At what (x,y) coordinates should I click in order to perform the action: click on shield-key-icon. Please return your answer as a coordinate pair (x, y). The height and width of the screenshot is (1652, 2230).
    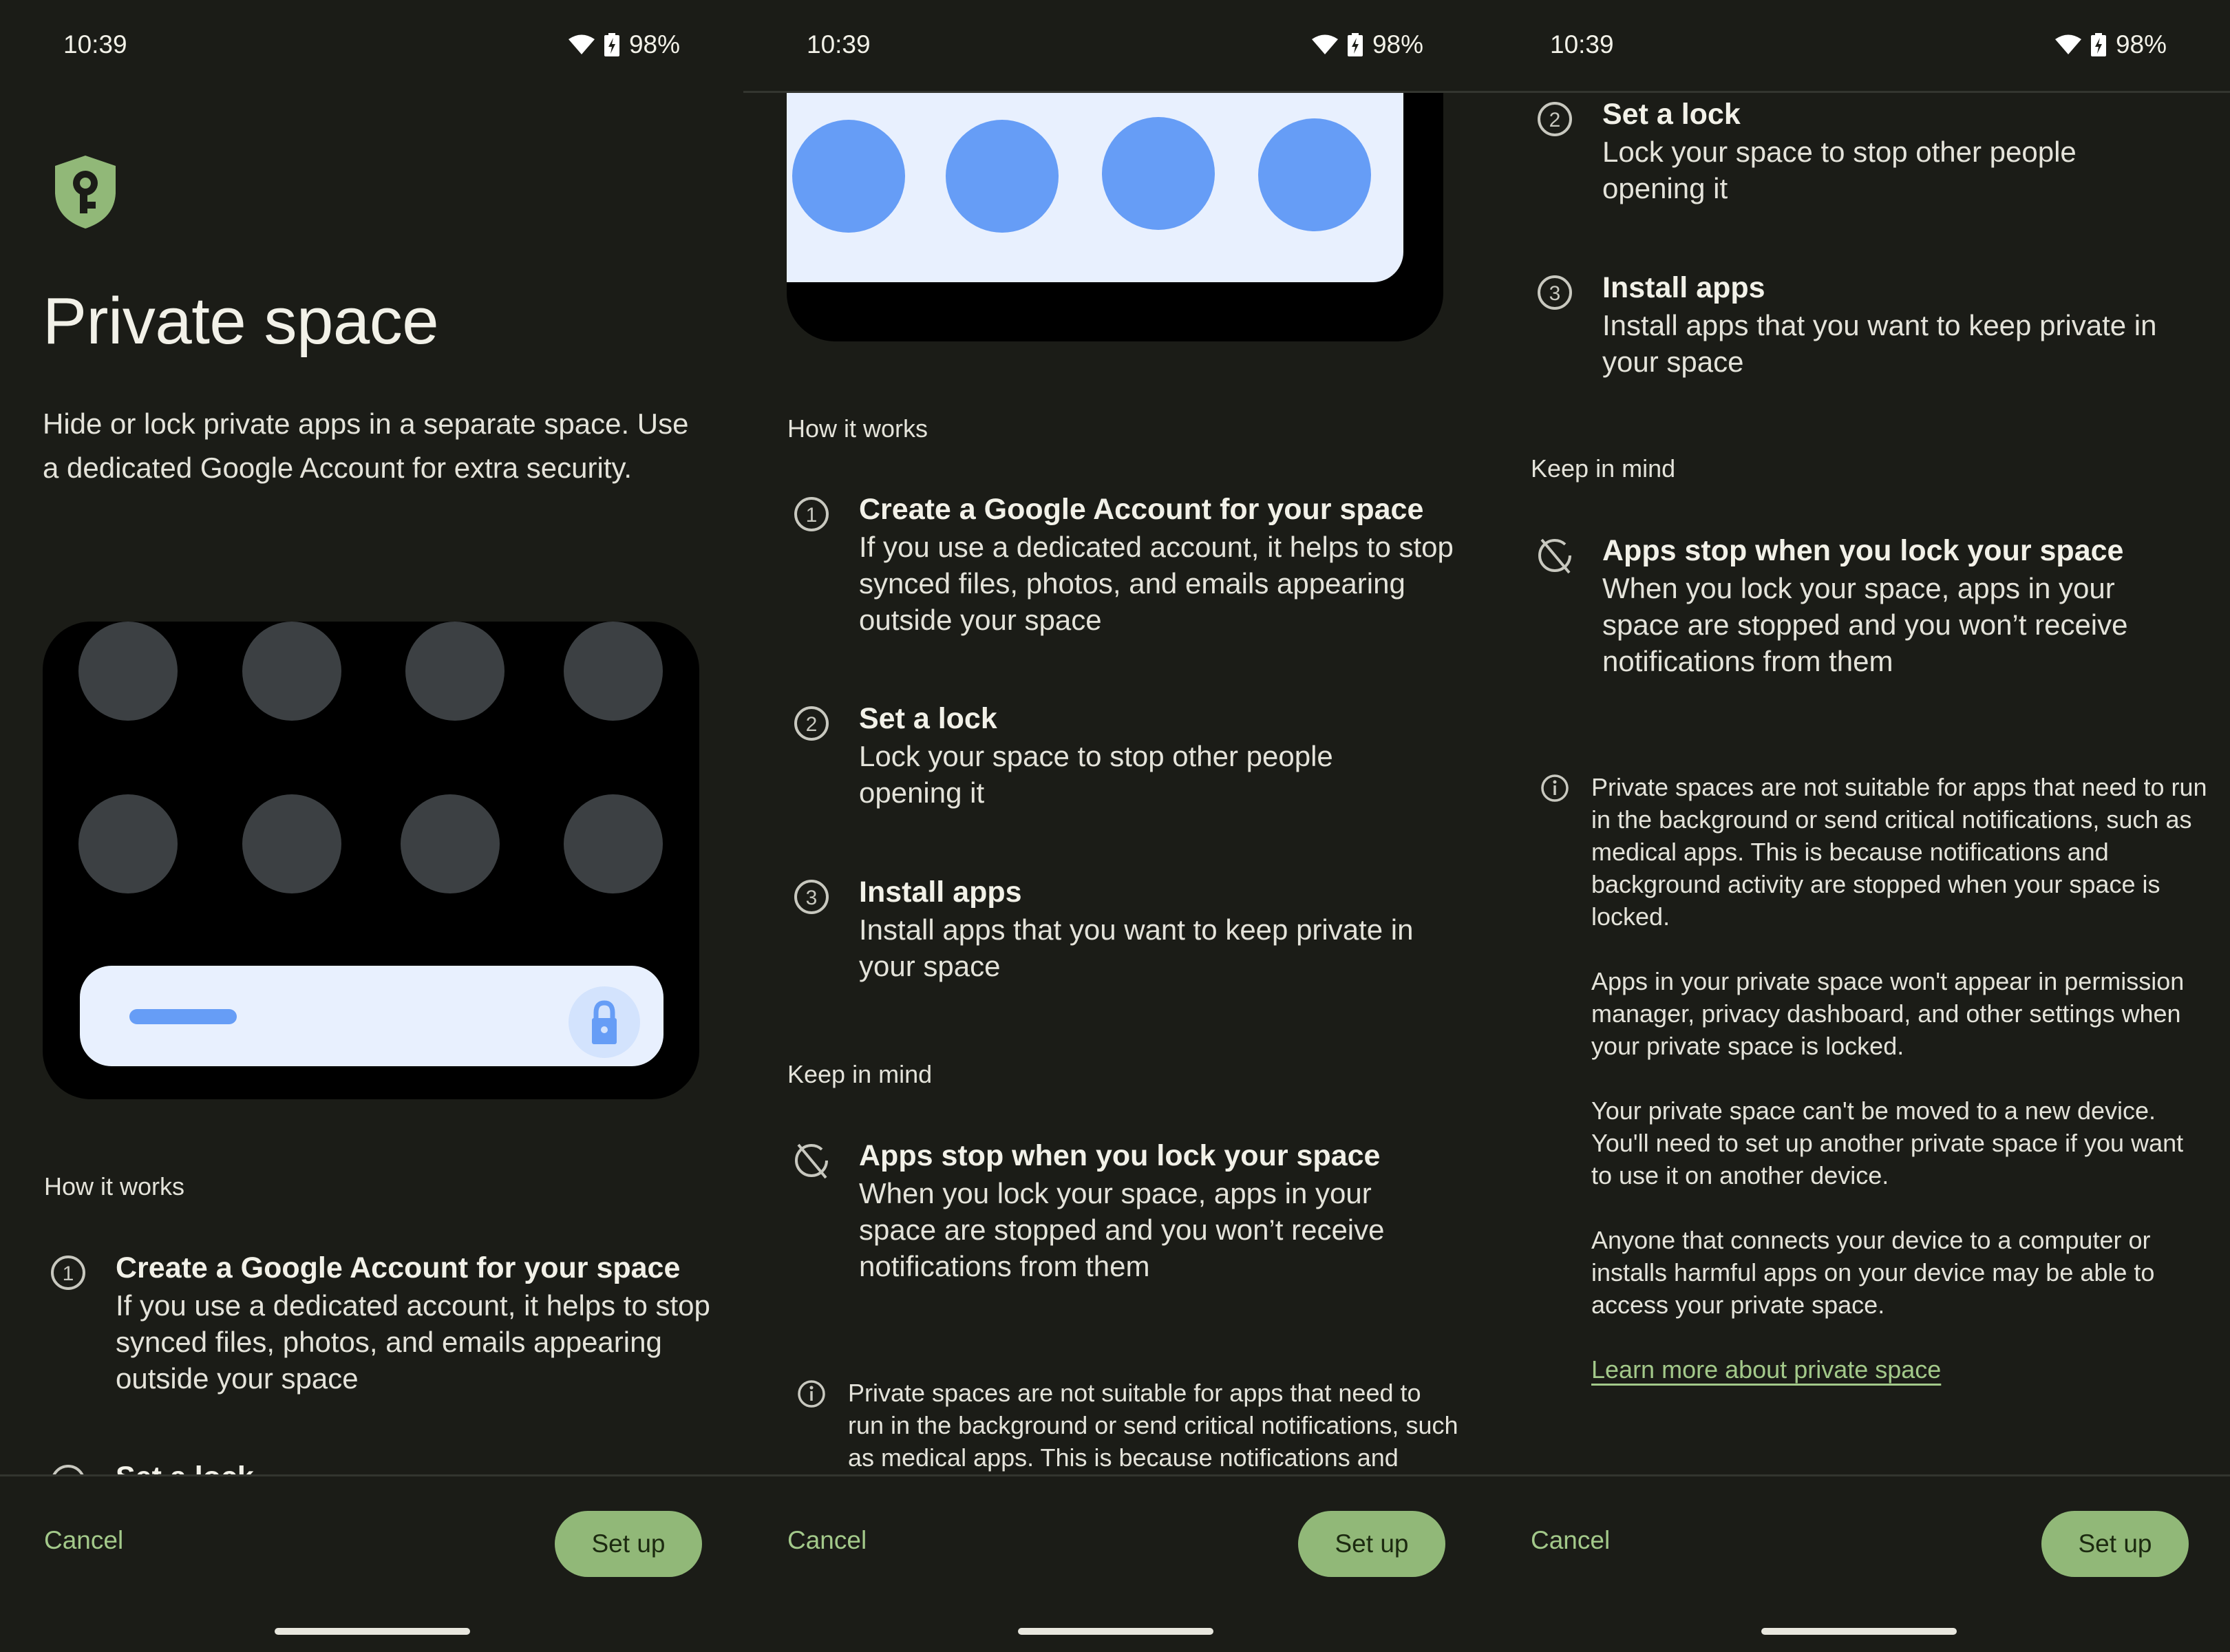
    Looking at the image, I should click on (85, 192).